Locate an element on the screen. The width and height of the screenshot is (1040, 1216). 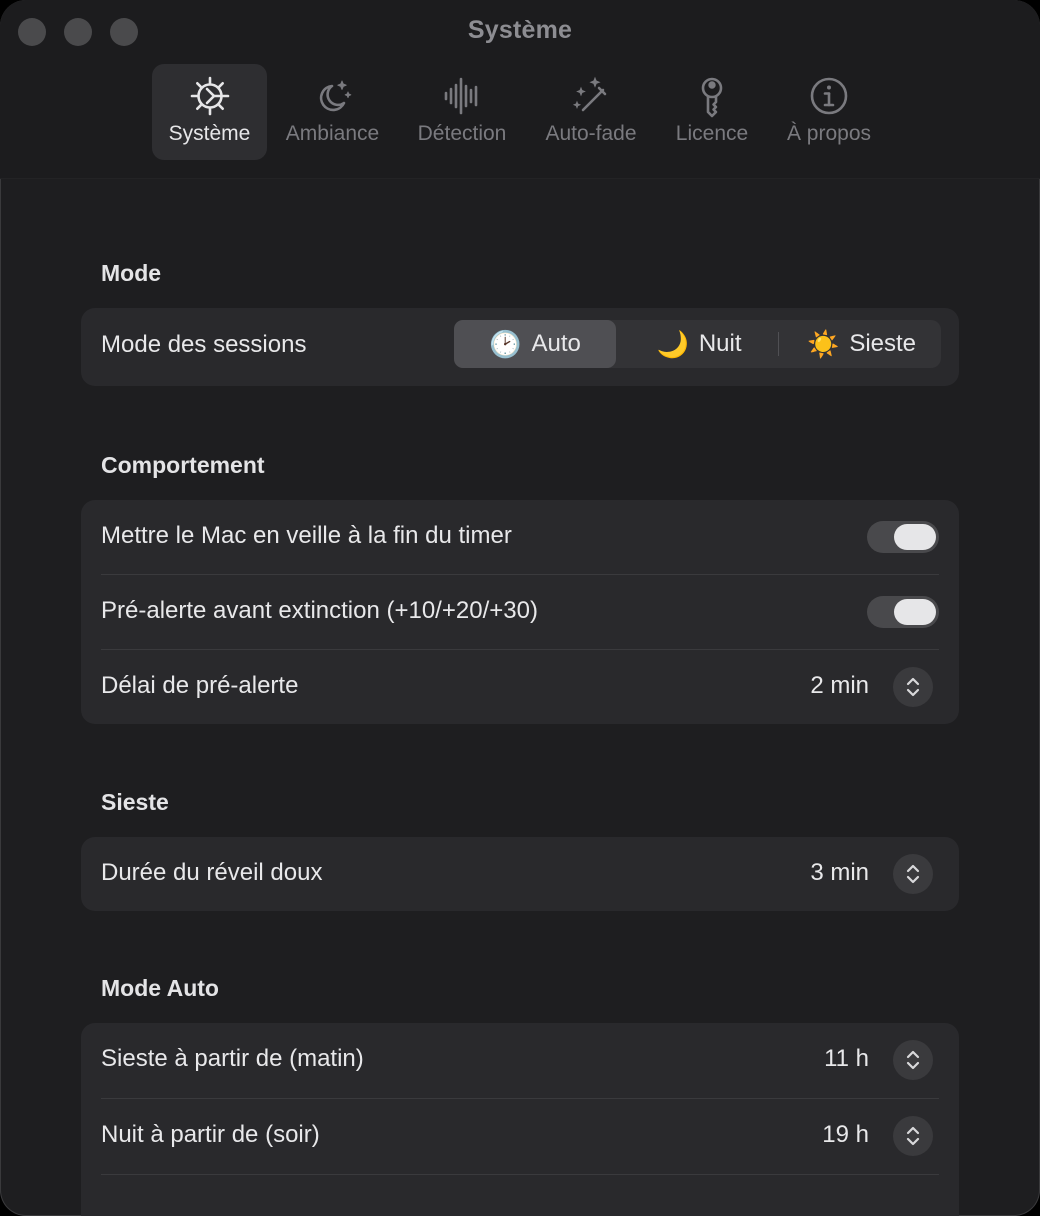
sleep-mac-toggle is located at coordinates (903, 537).